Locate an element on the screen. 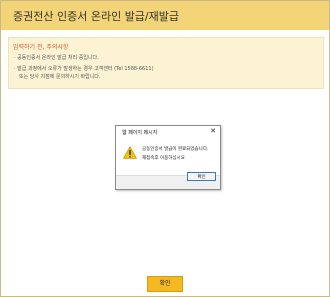 The height and width of the screenshot is (297, 330). notice-item: · 공동인증서 온라인 발급 처리 중입니다. is located at coordinates (56, 58).